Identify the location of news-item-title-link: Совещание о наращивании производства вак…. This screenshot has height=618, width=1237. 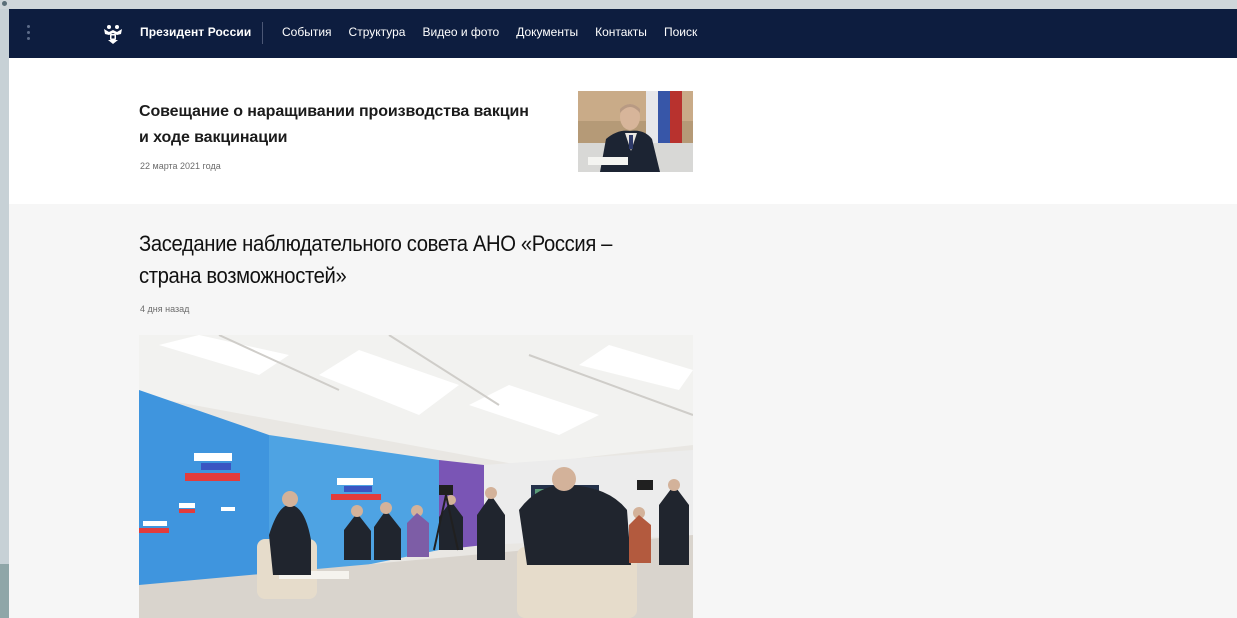
(339, 125).